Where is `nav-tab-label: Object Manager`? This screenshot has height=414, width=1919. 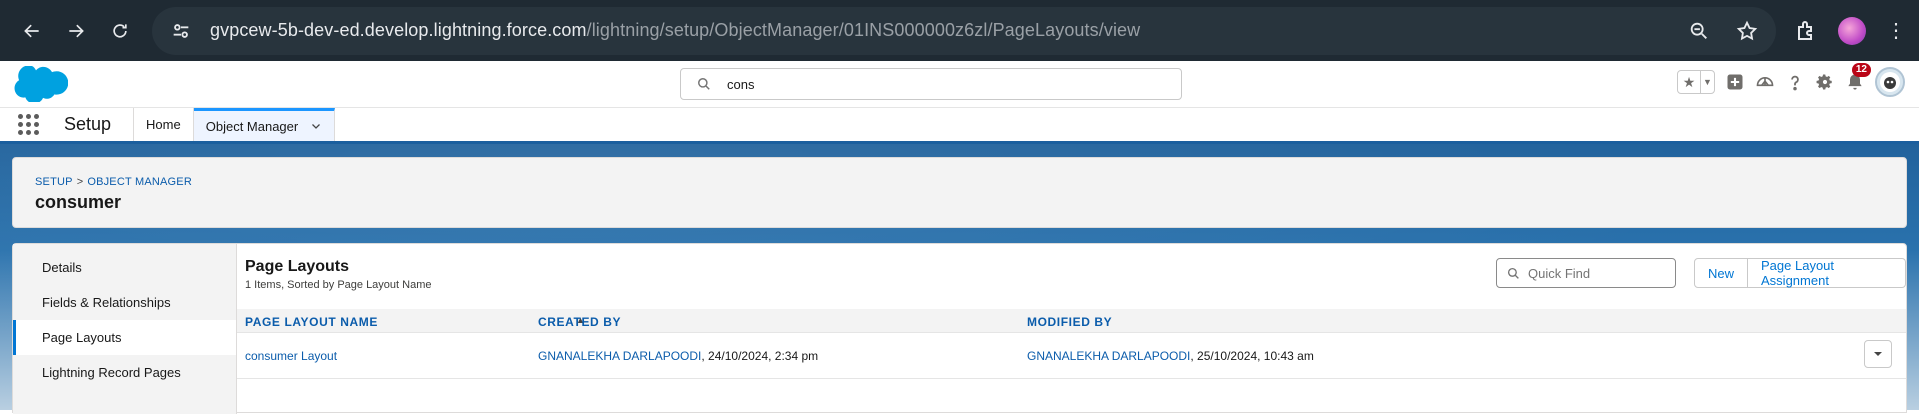
nav-tab-label: Object Manager is located at coordinates (252, 126).